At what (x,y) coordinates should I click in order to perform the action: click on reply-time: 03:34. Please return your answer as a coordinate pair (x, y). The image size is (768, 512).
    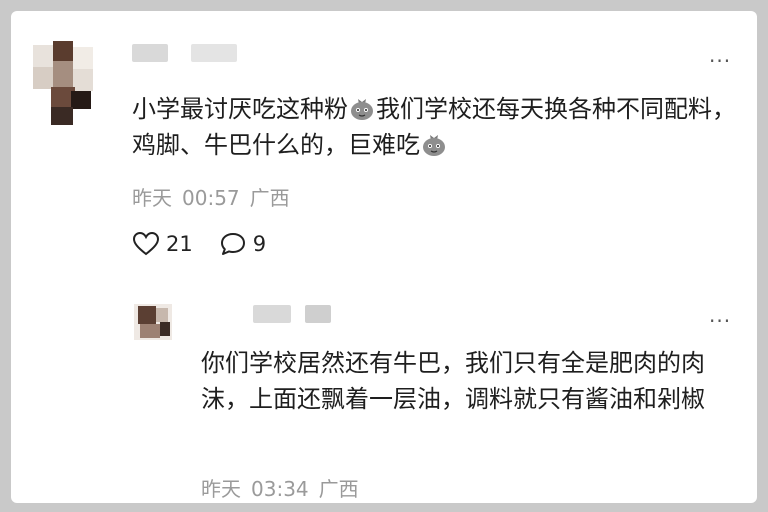
    Looking at the image, I should click on (280, 489).